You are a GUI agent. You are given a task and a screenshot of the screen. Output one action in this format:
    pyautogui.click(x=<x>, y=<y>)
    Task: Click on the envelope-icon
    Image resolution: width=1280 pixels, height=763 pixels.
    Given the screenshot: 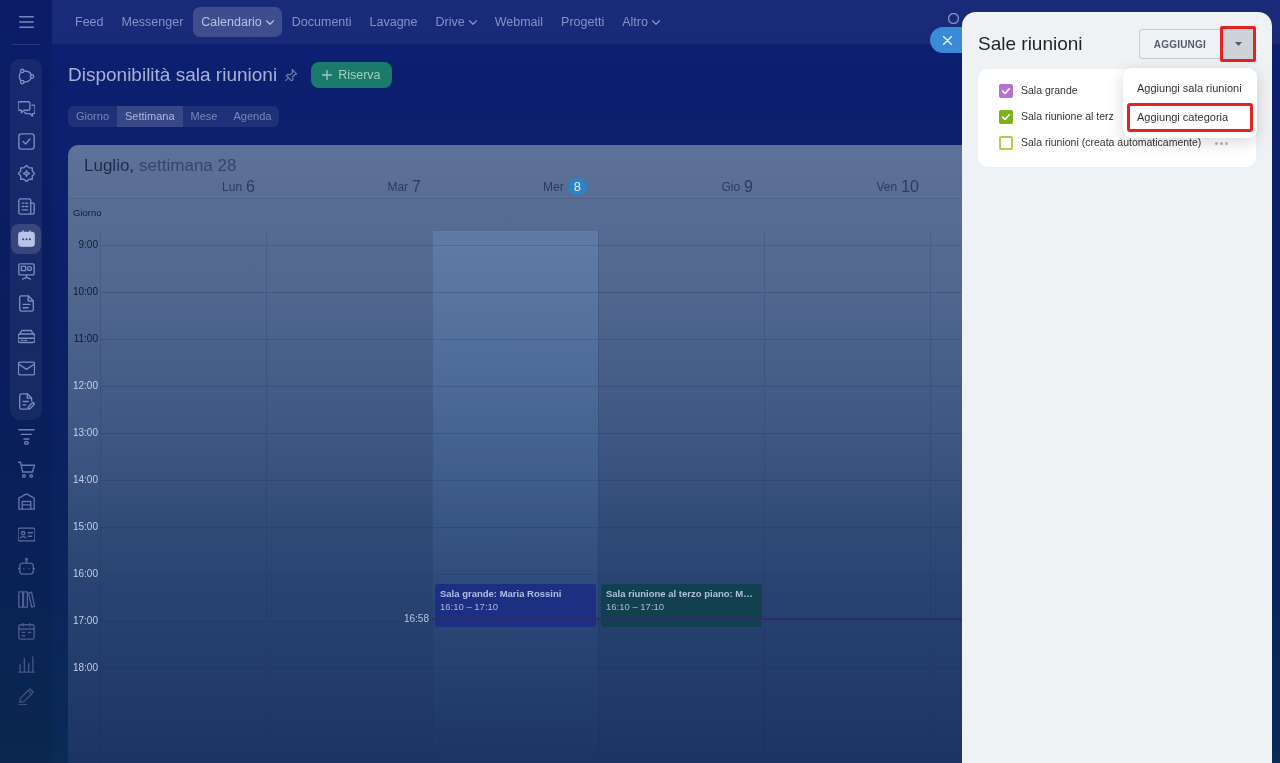 What is the action you would take?
    pyautogui.click(x=26, y=369)
    